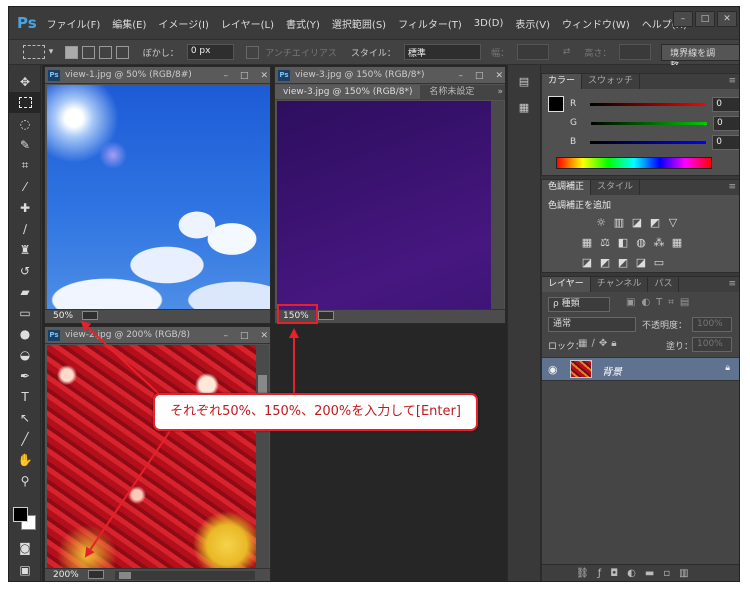 The width and height of the screenshot is (750, 592). I want to click on zoom-level-field: 50%, so click(63, 316).